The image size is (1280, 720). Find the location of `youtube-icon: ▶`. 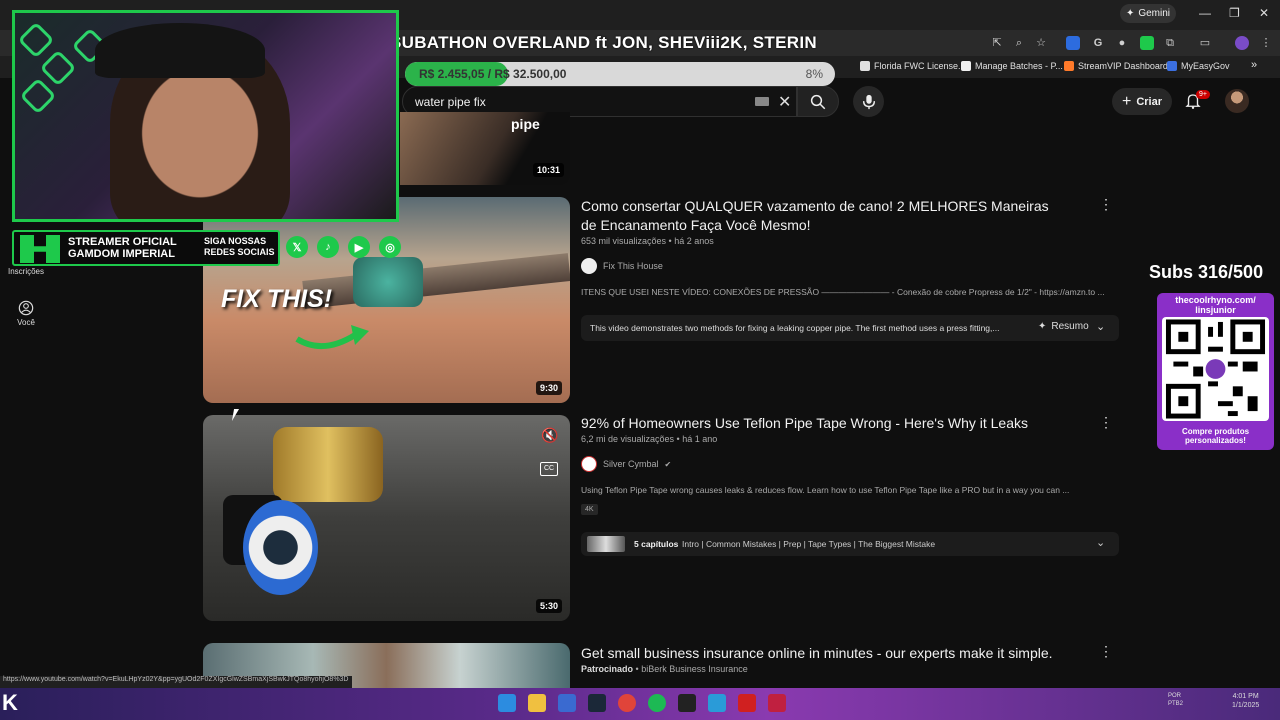

youtube-icon: ▶ is located at coordinates (359, 247).